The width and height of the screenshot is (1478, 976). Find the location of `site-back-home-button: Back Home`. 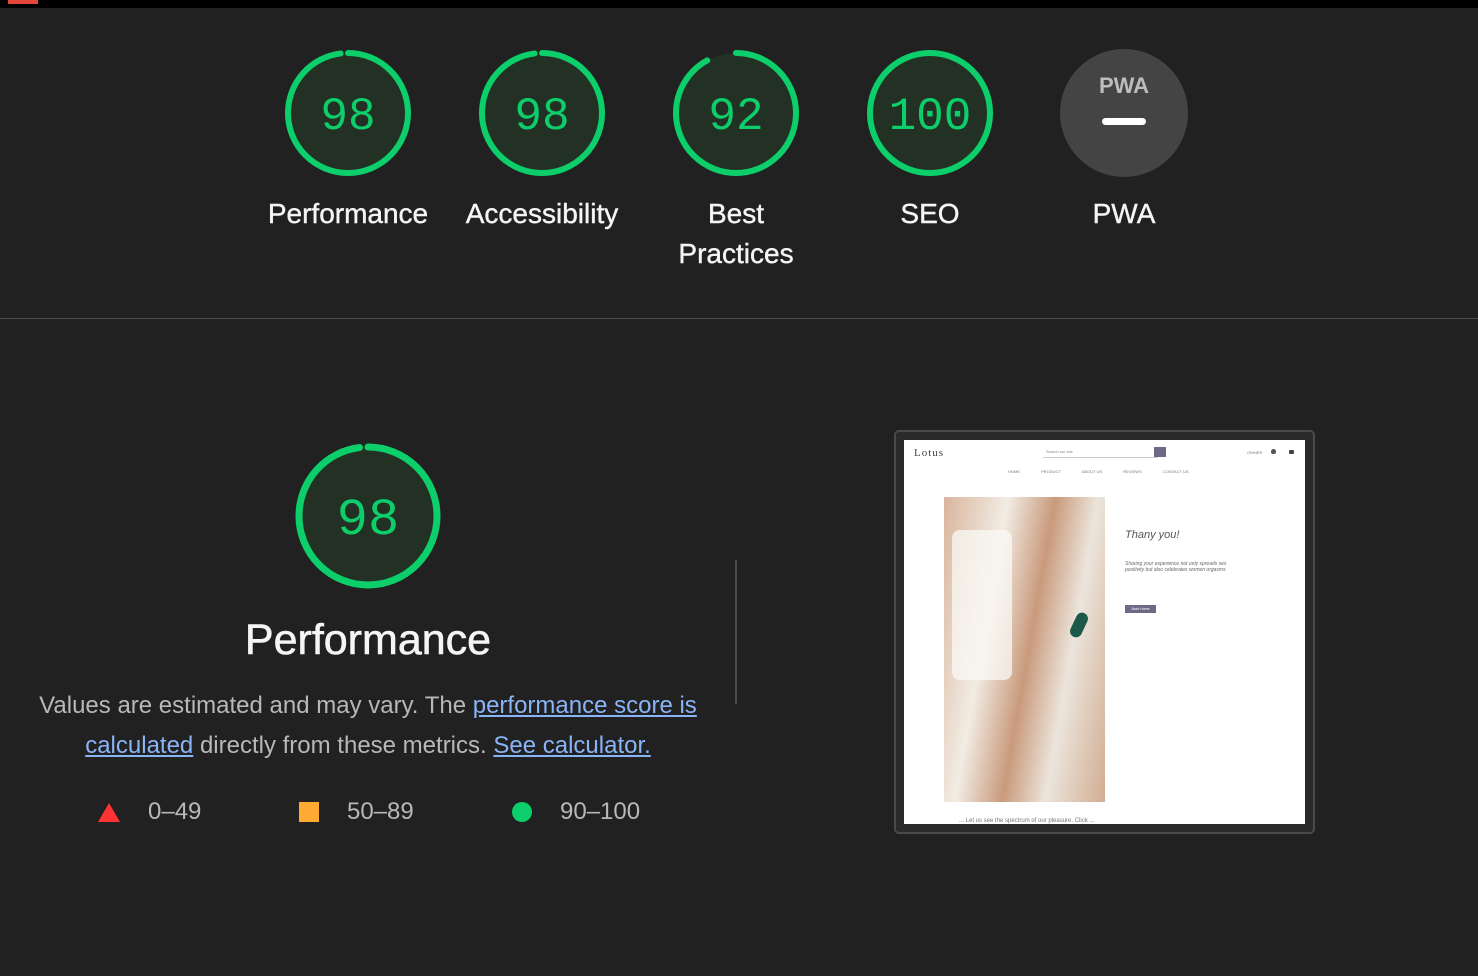

site-back-home-button: Back Home is located at coordinates (1140, 609).